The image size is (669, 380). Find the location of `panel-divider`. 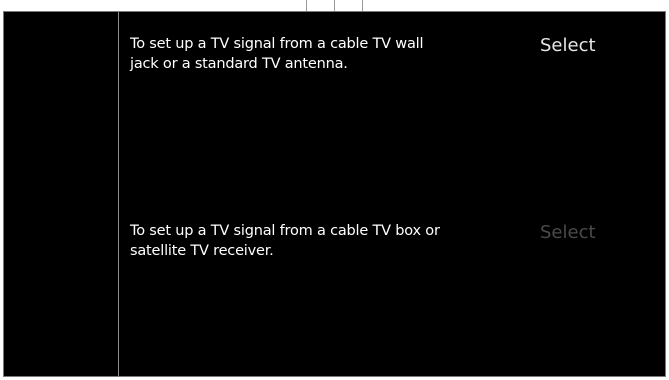

panel-divider is located at coordinates (118, 194).